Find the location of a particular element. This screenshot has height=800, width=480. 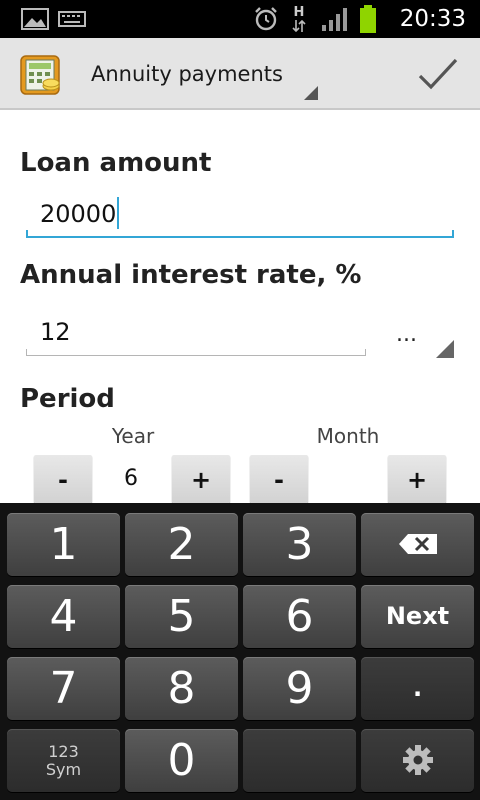

year-value: 6 is located at coordinates (131, 478).